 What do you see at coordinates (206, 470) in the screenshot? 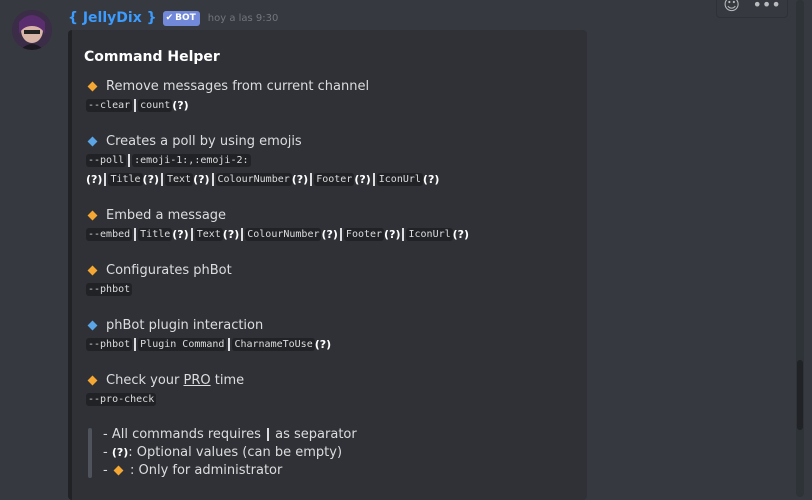
I see `note-text: : Only for administrator` at bounding box center [206, 470].